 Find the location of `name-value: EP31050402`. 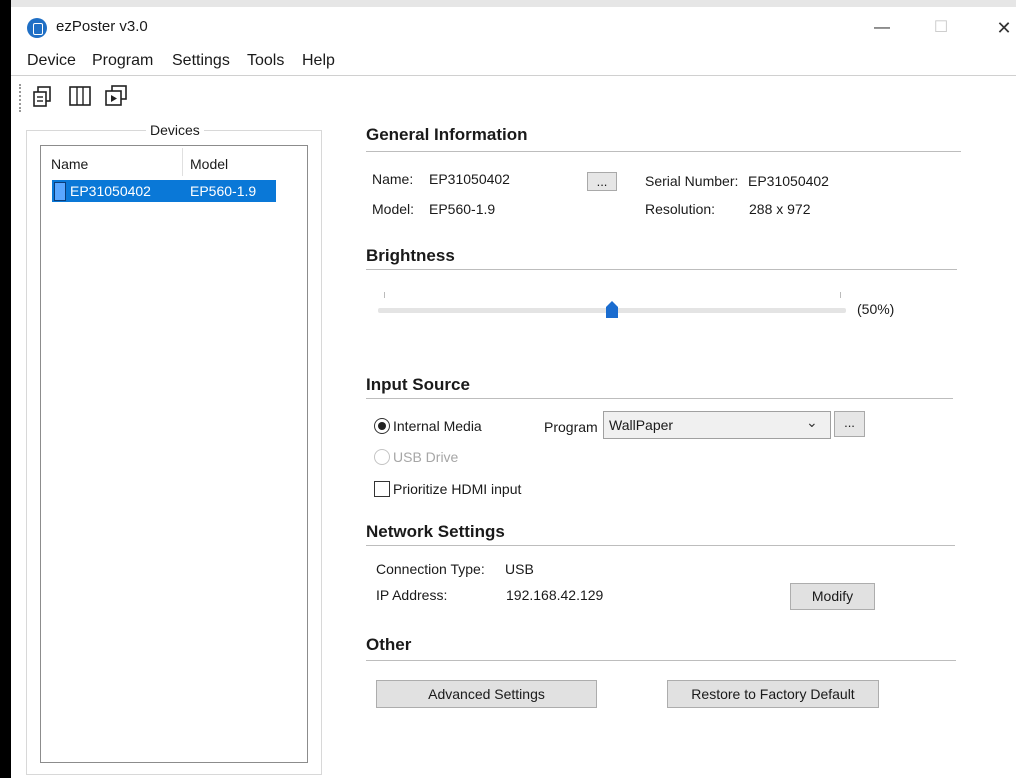

name-value: EP31050402 is located at coordinates (469, 179).